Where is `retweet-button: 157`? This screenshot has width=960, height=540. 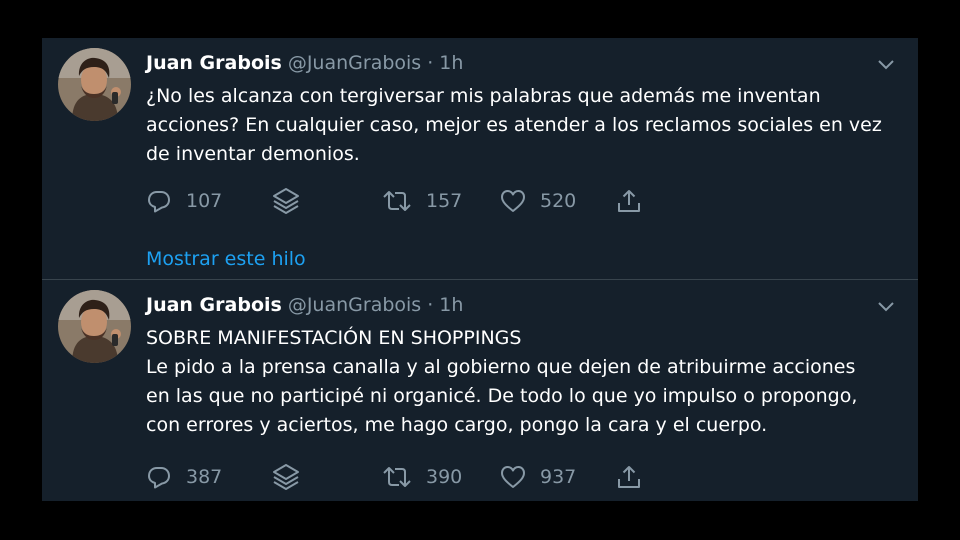
retweet-button: 157 is located at coordinates (422, 201).